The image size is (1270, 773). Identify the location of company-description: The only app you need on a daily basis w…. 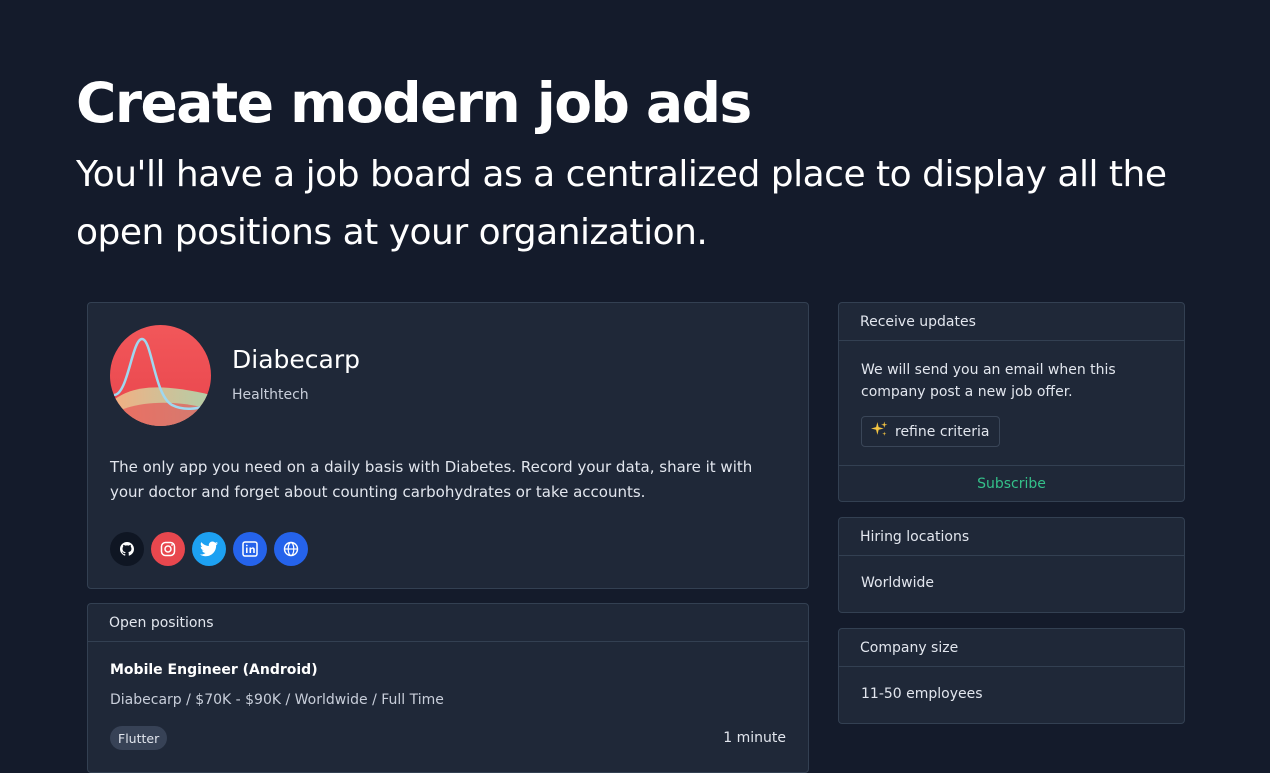
(431, 479).